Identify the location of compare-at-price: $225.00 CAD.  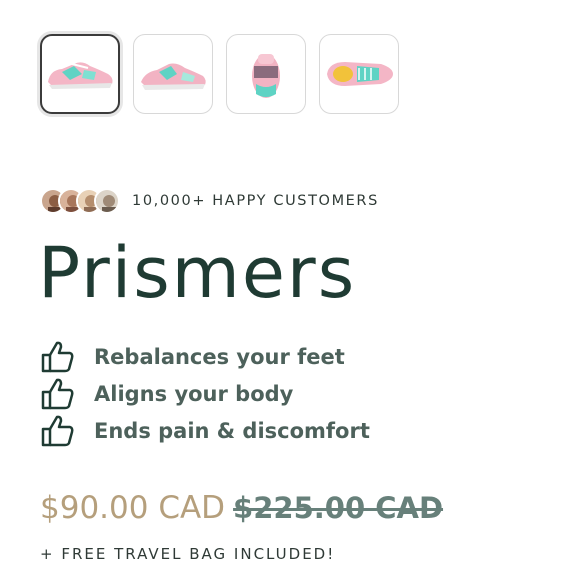
(338, 508).